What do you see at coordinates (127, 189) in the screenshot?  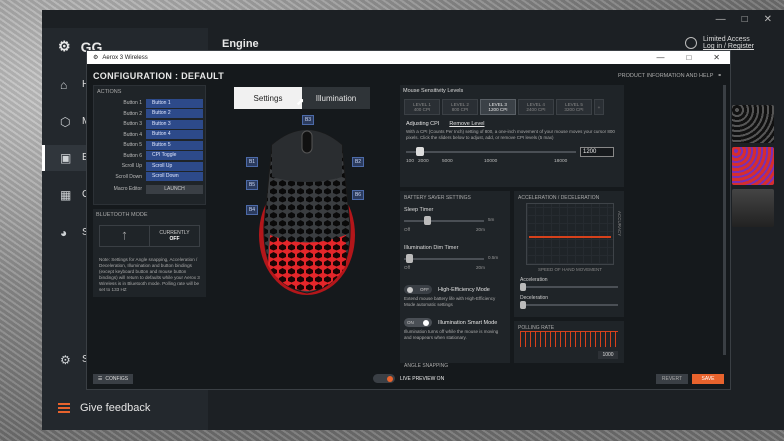 I see `macro-editor-label: Macro Editor` at bounding box center [127, 189].